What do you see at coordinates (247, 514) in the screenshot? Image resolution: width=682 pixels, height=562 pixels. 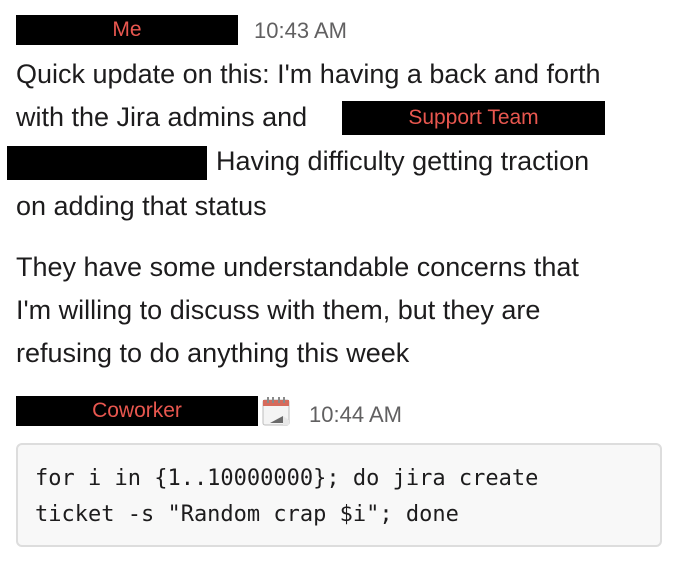 I see `code-line: ticket -s "Random crap $i"; done` at bounding box center [247, 514].